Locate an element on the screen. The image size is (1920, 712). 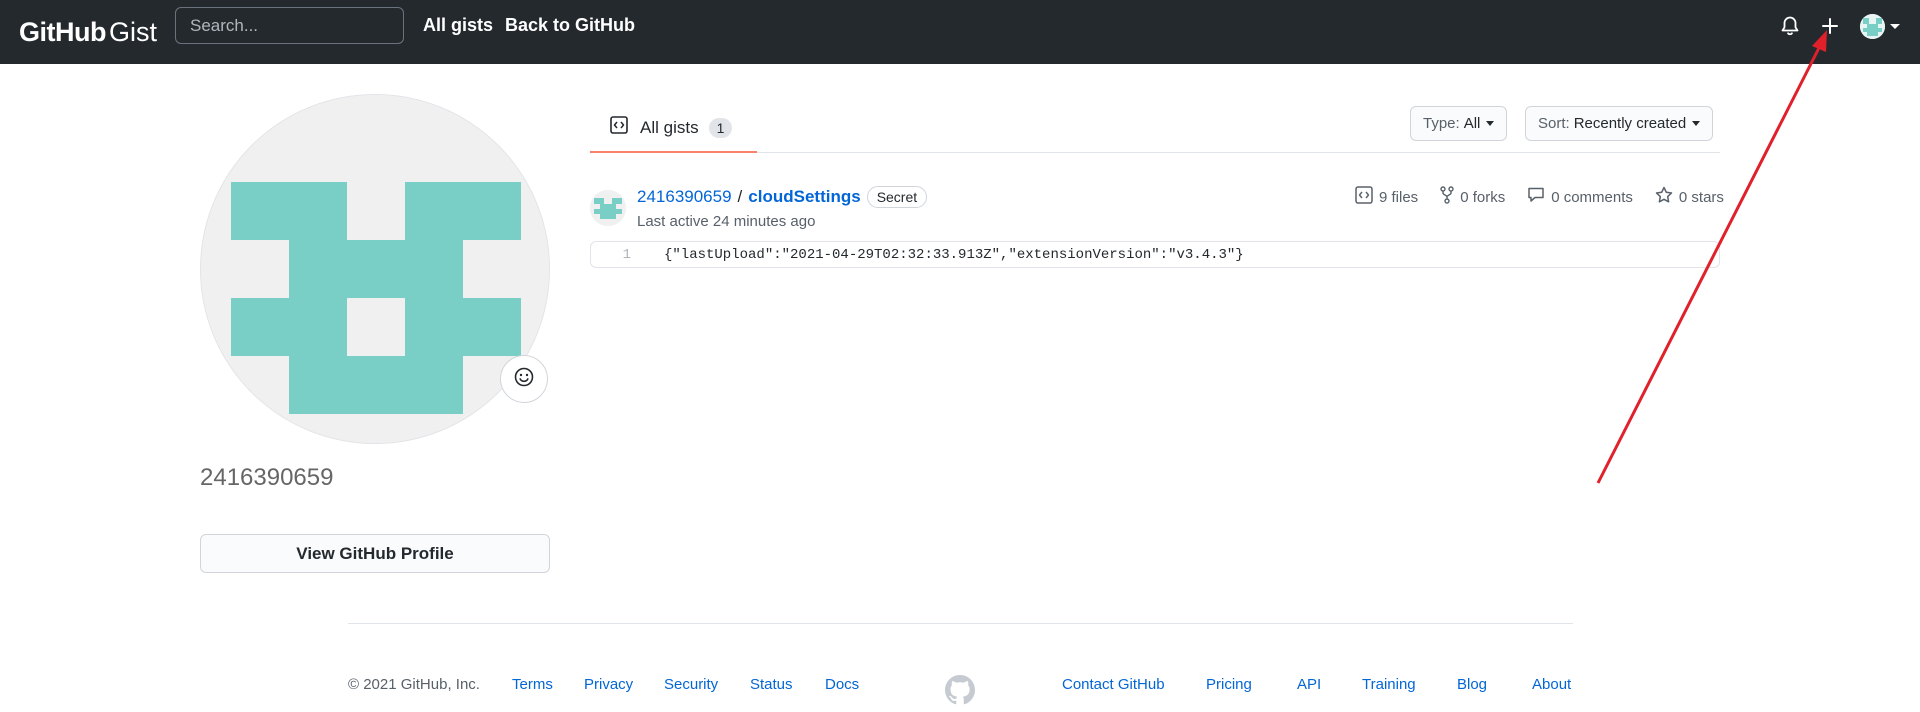
gist-files-link: 9 files is located at coordinates (1386, 197).